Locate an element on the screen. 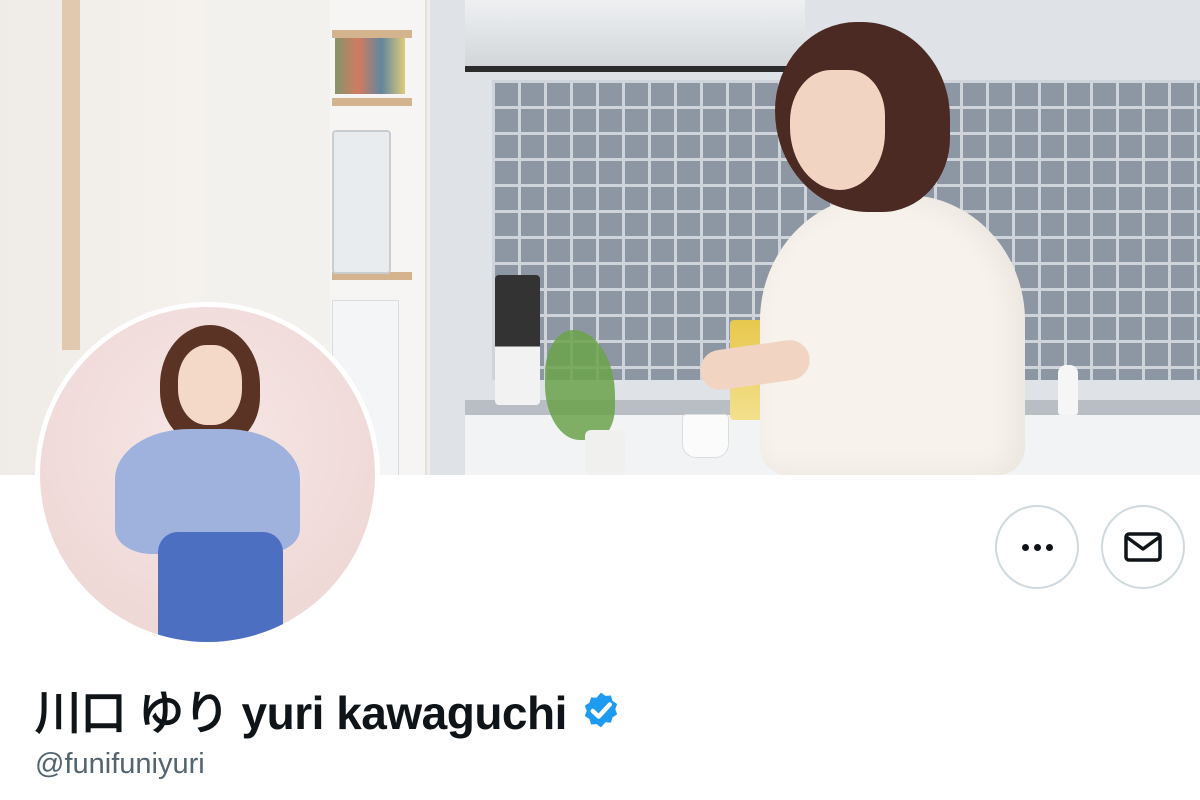 This screenshot has width=1200, height=800. profile-avatar is located at coordinates (207, 474).